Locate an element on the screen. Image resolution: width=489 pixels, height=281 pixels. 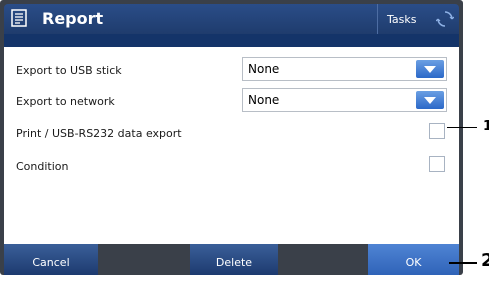
sub-header-bar is located at coordinates (231, 40).